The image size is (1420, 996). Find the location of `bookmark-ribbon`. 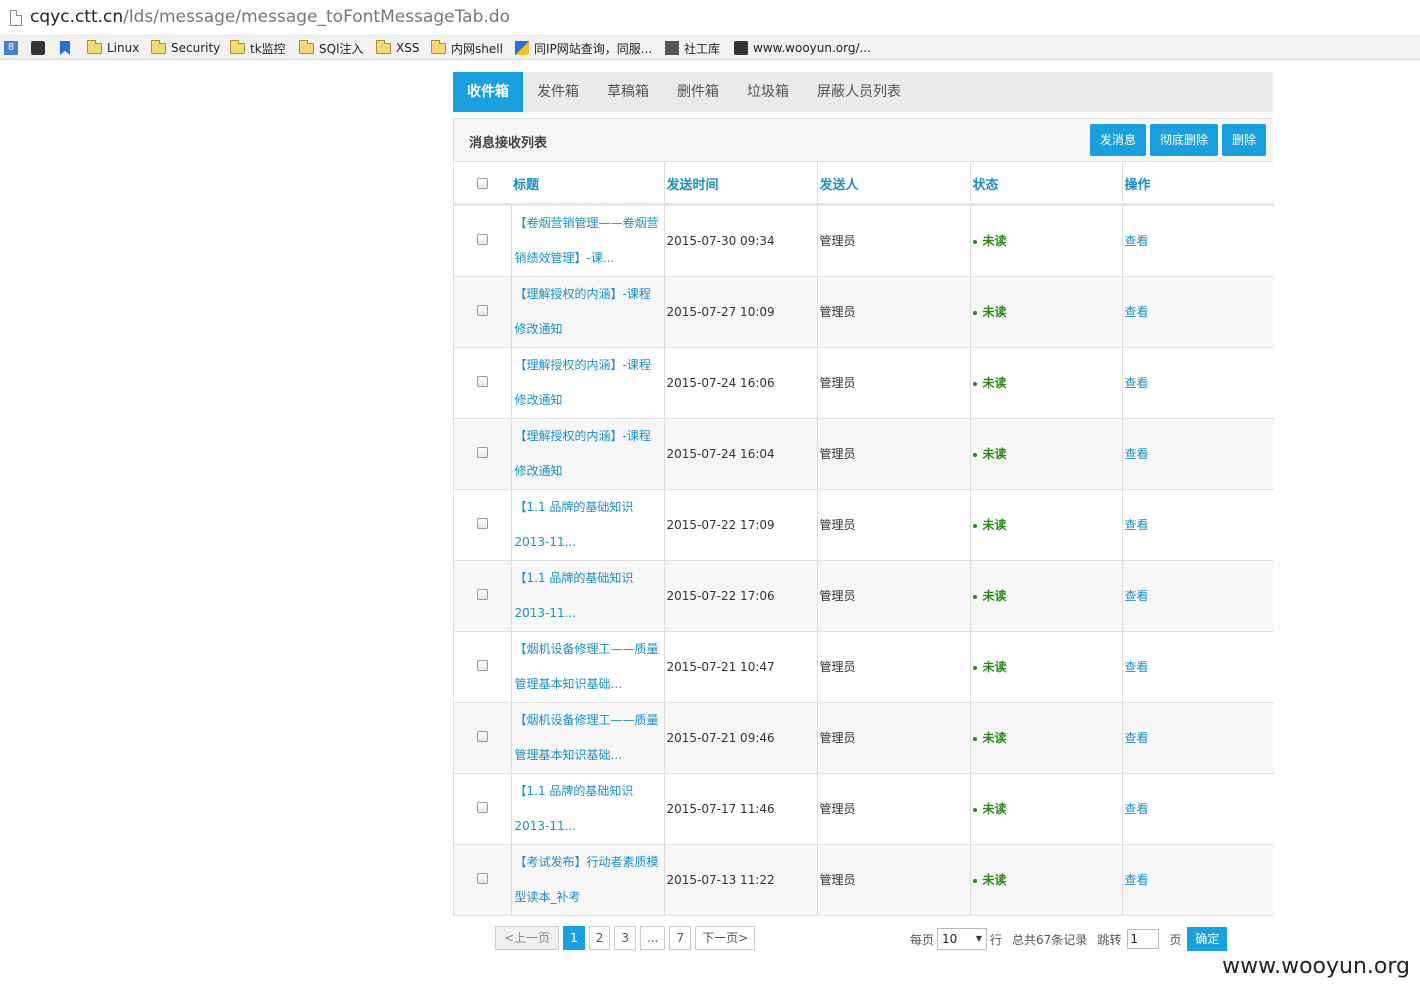

bookmark-ribbon is located at coordinates (65, 48).